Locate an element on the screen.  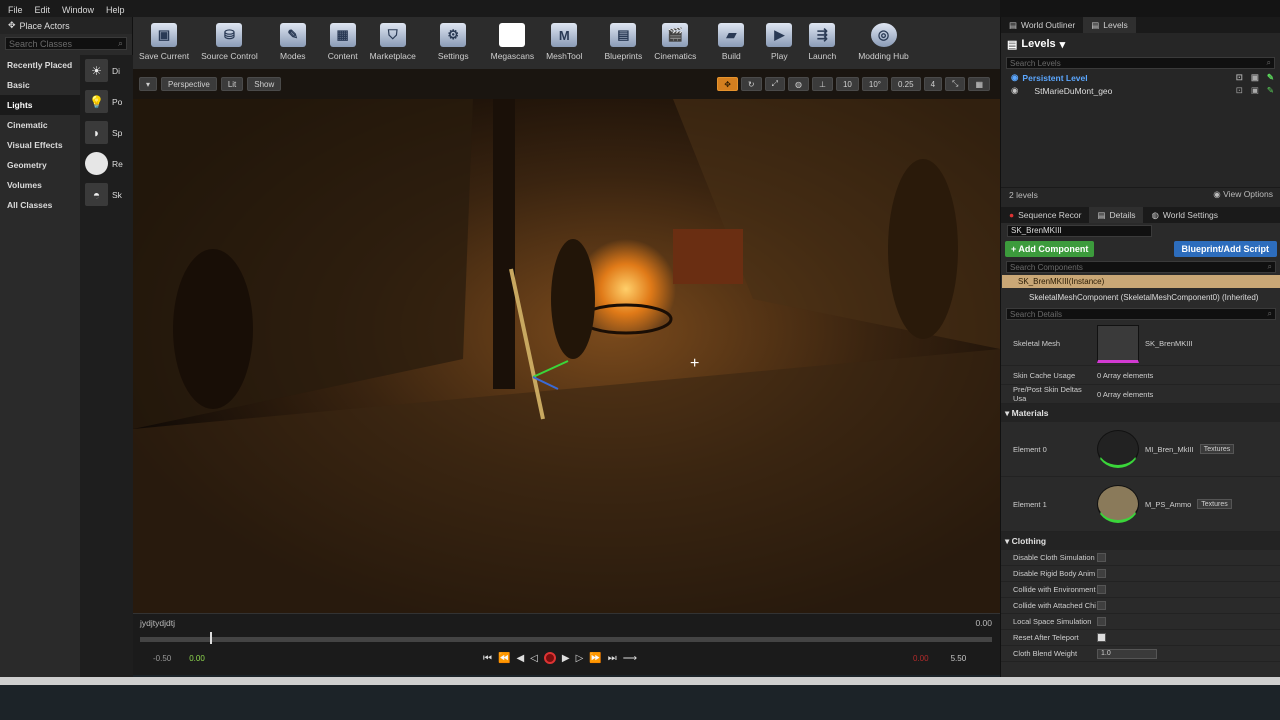
megascans-button: Megascans is located at coordinates (512, 42).